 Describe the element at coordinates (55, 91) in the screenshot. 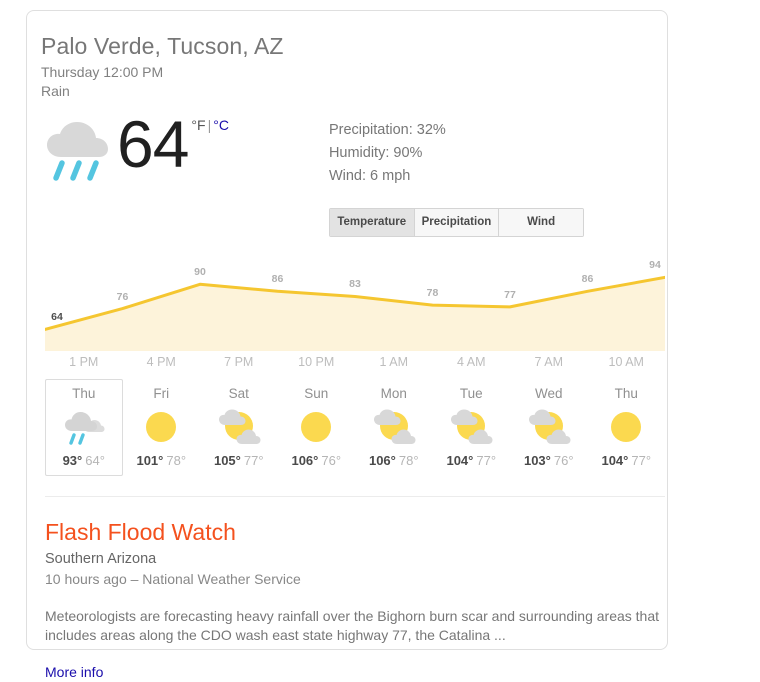

I see `current-condition-text: Rain` at that location.